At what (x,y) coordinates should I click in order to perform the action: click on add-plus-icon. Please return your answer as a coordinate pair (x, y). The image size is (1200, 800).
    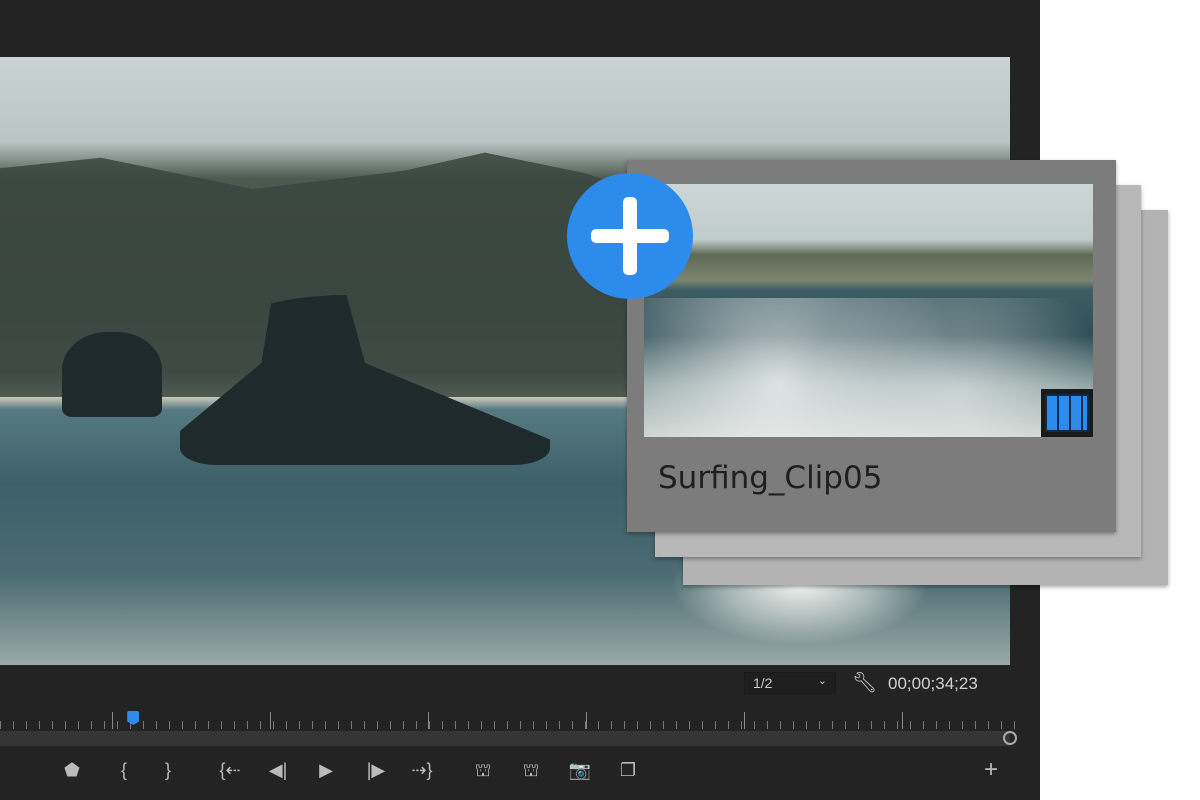
    Looking at the image, I should click on (630, 236).